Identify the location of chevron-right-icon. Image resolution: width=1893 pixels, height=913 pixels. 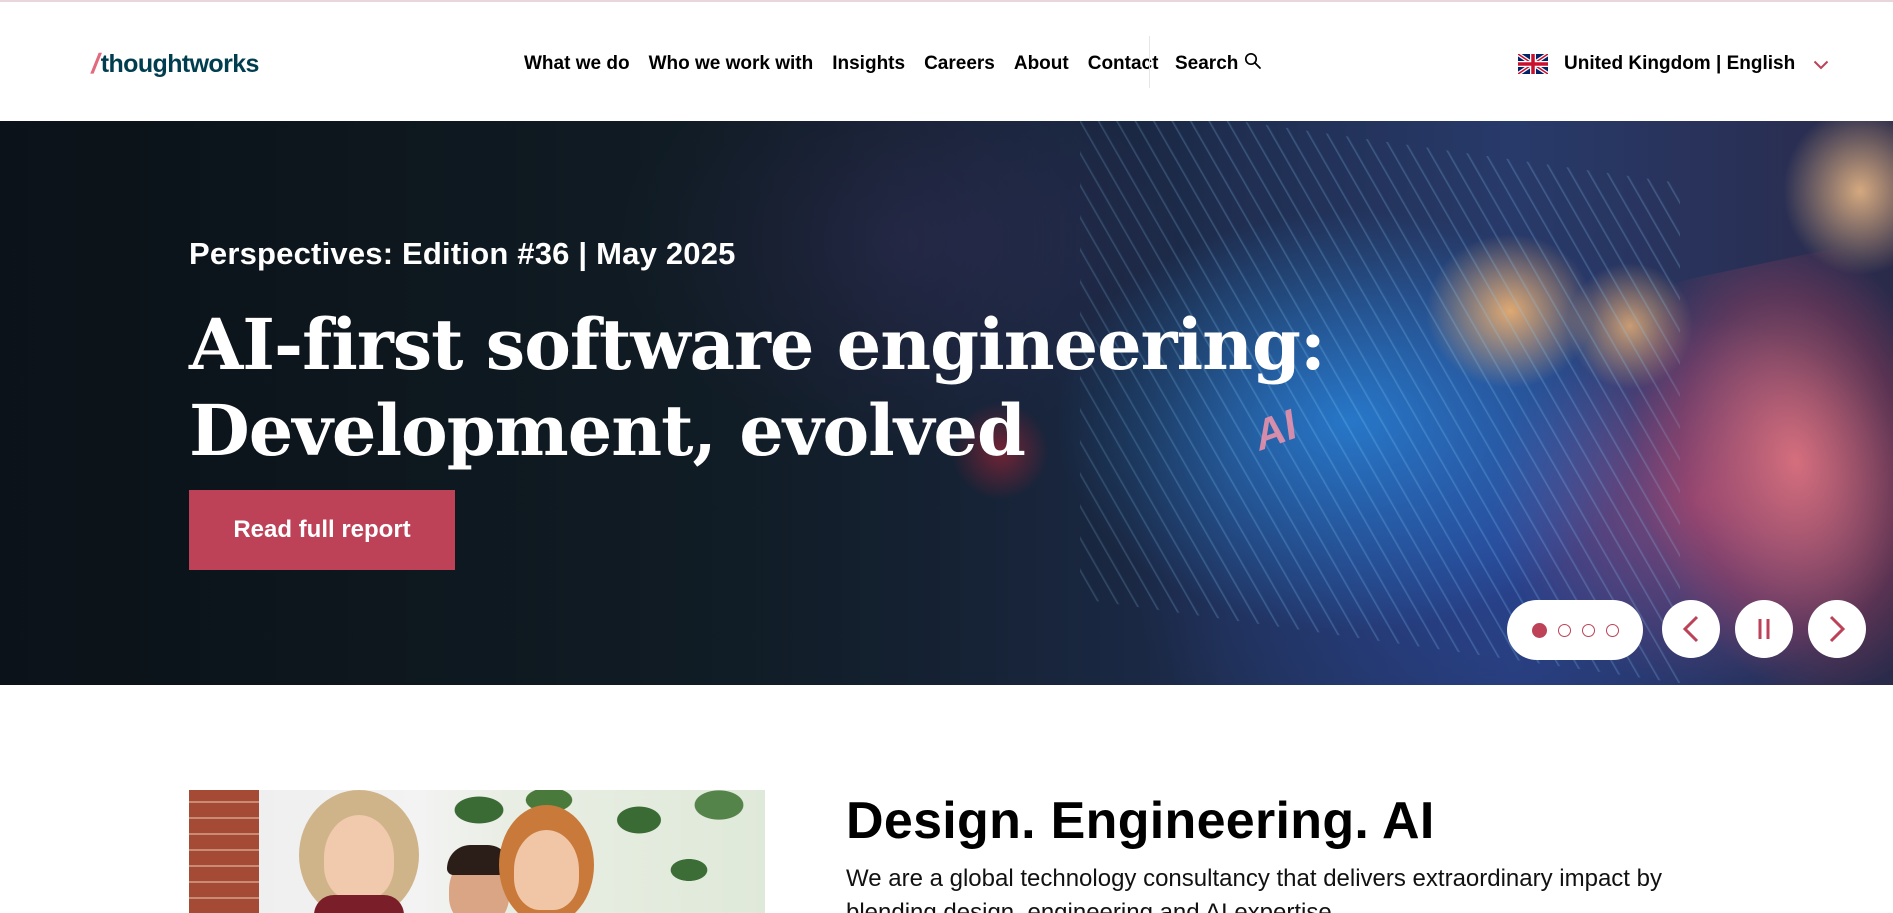
(1837, 629).